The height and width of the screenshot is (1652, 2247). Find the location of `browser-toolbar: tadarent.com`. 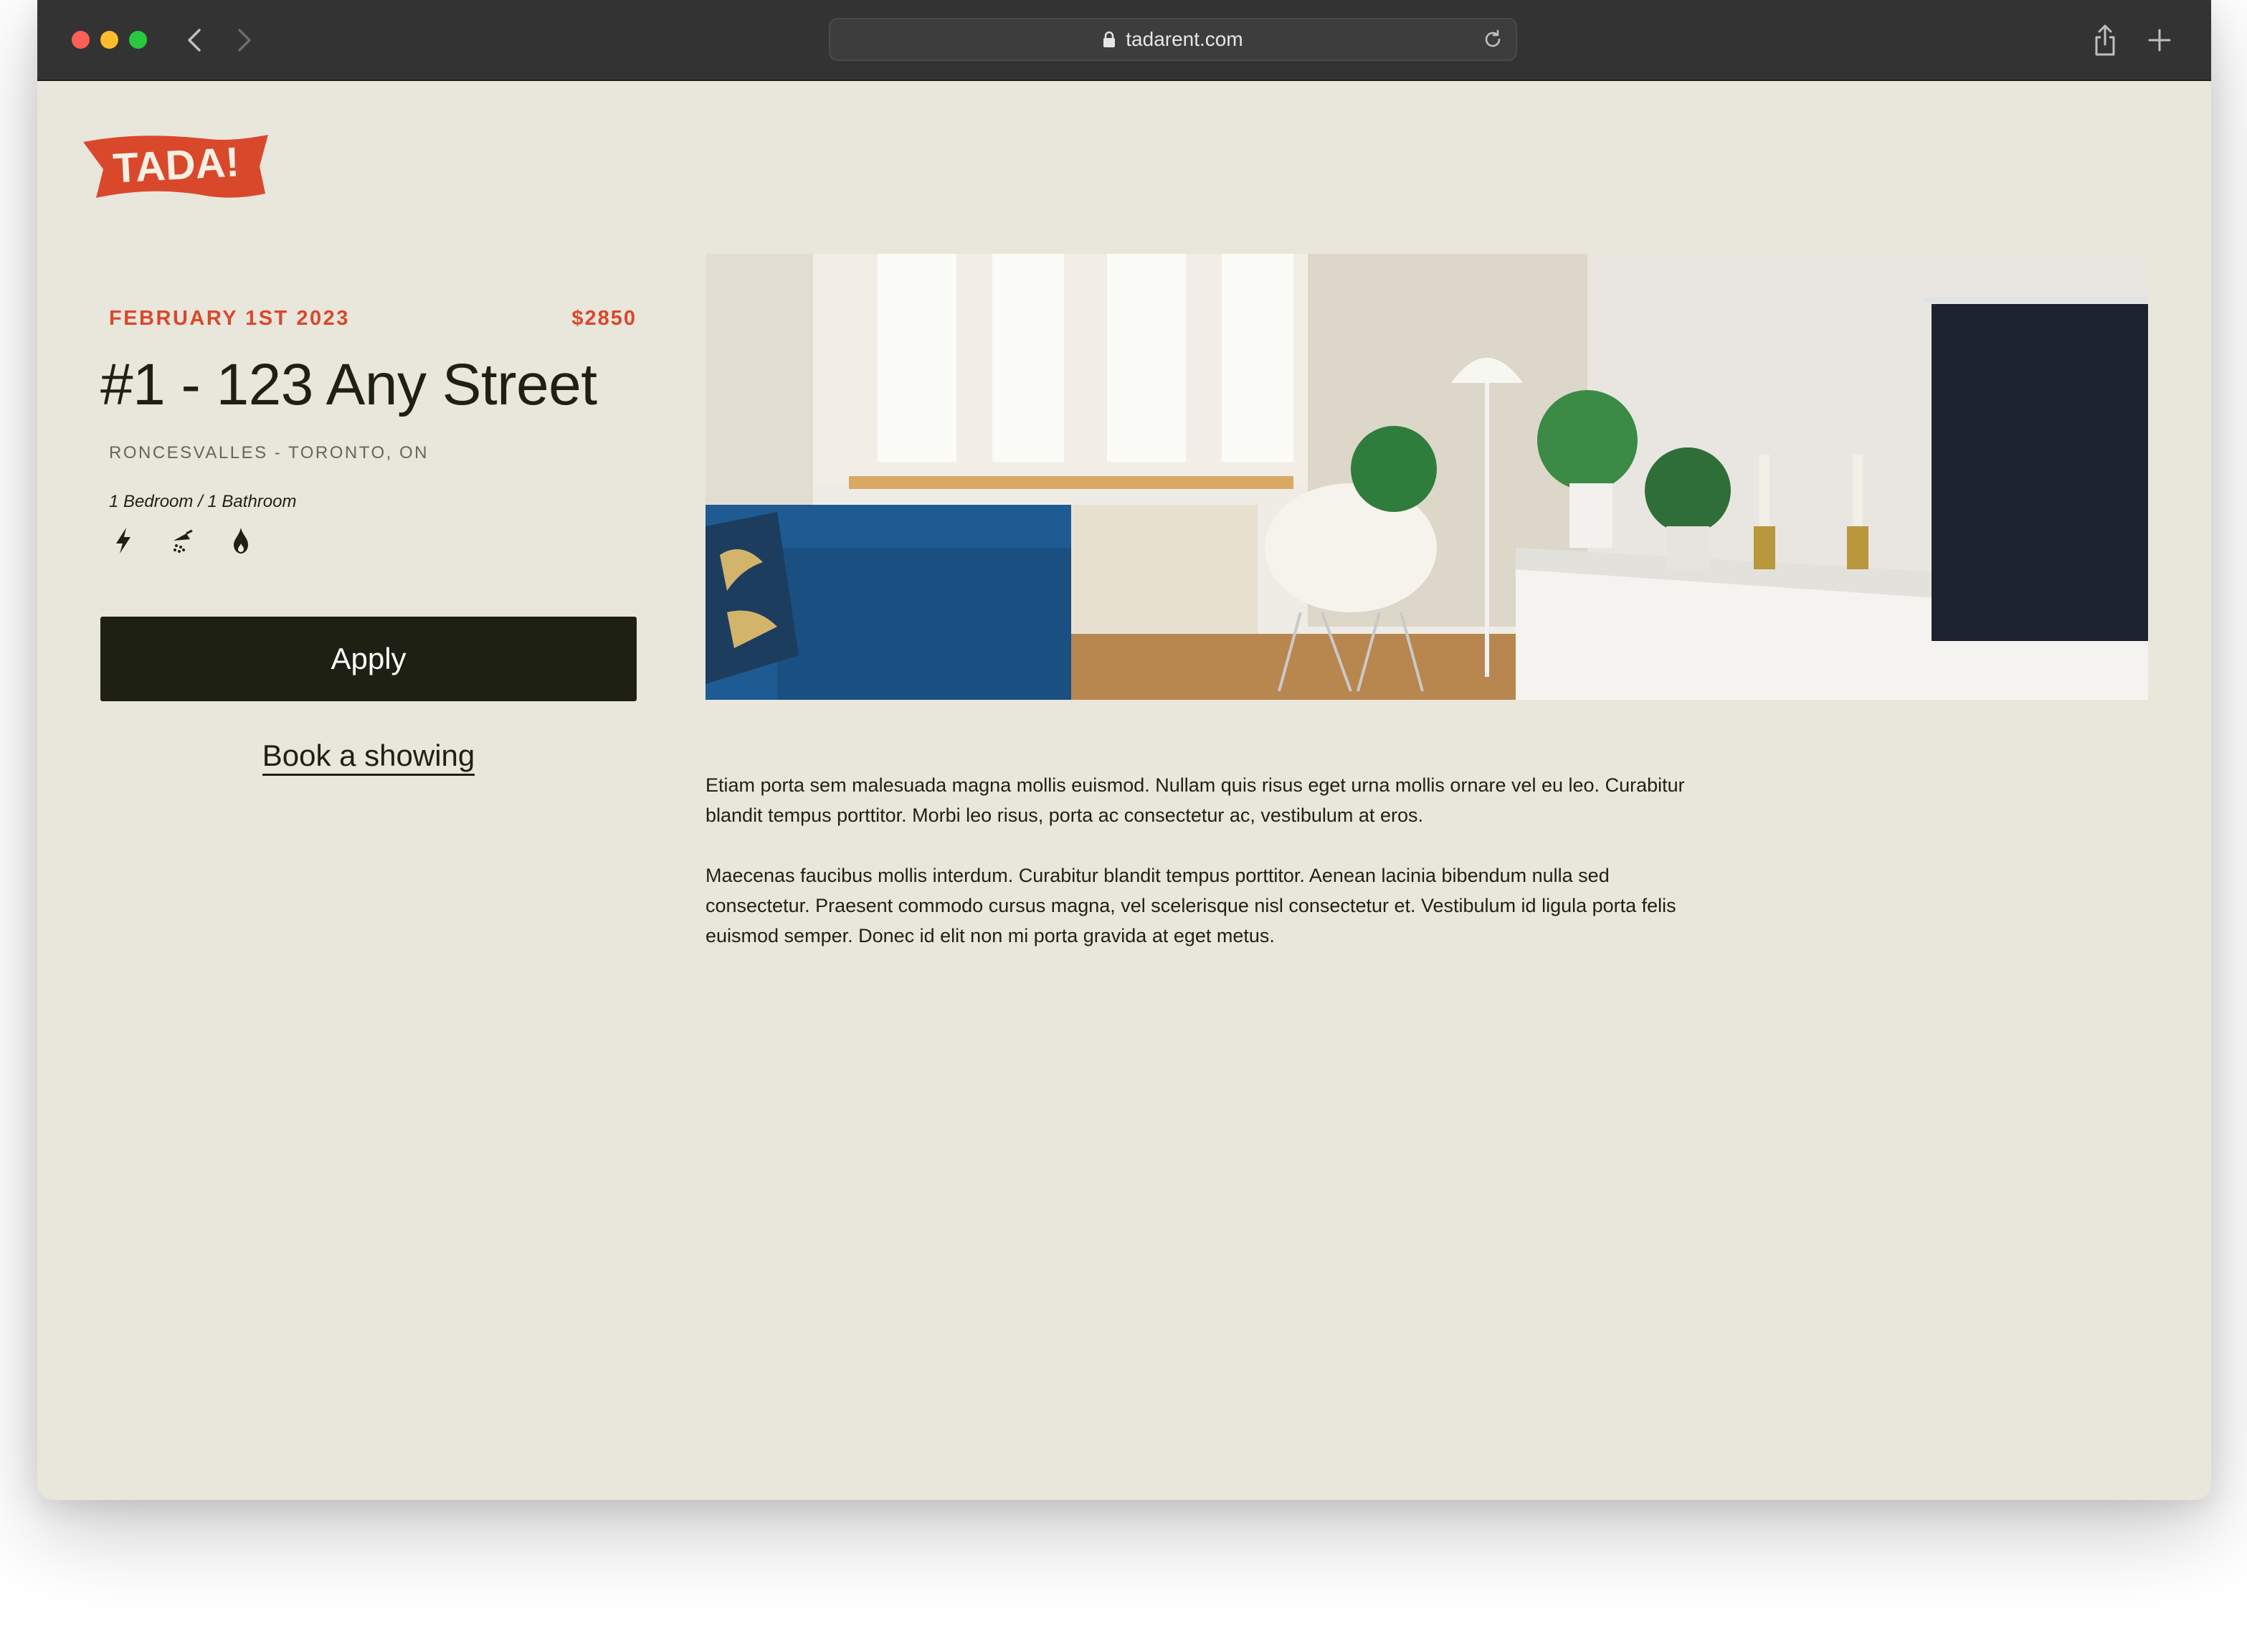

browser-toolbar: tadarent.com is located at coordinates (1124, 40).